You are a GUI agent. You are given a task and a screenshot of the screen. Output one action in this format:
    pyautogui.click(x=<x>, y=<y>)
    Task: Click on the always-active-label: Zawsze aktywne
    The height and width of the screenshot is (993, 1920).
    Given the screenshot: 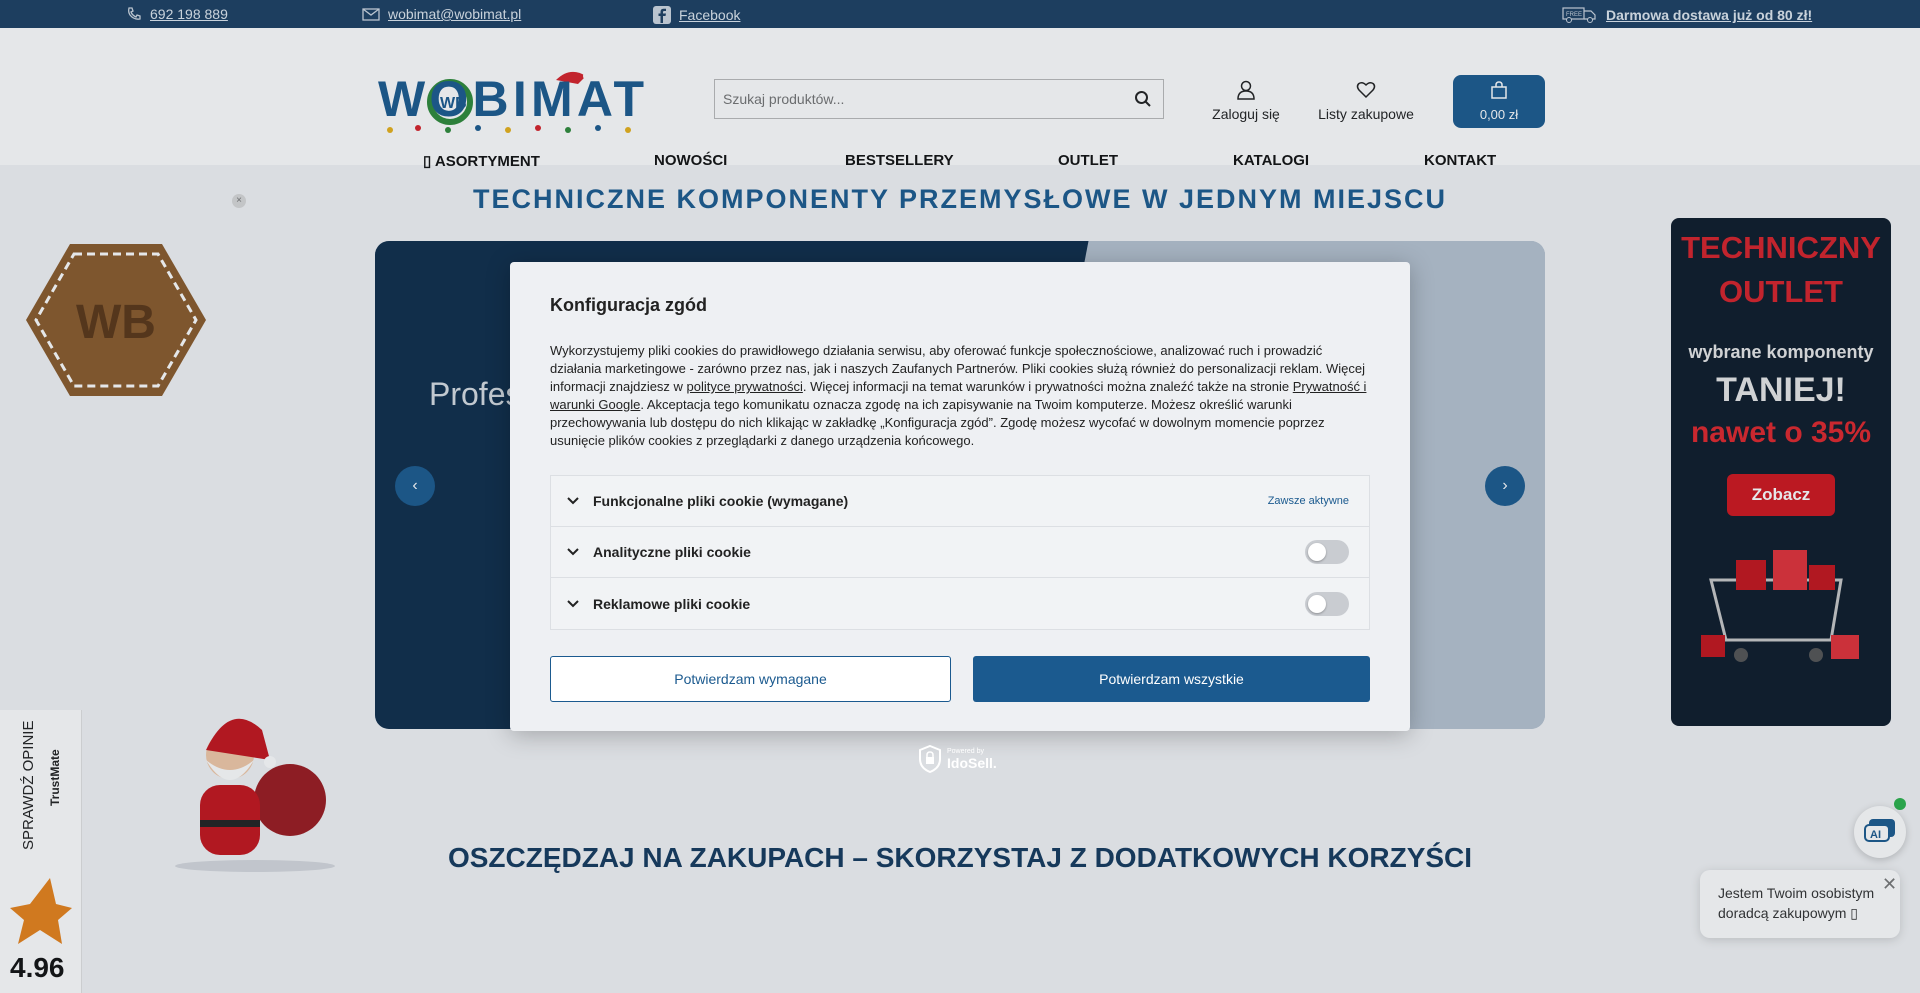 What is the action you would take?
    pyautogui.click(x=1308, y=501)
    